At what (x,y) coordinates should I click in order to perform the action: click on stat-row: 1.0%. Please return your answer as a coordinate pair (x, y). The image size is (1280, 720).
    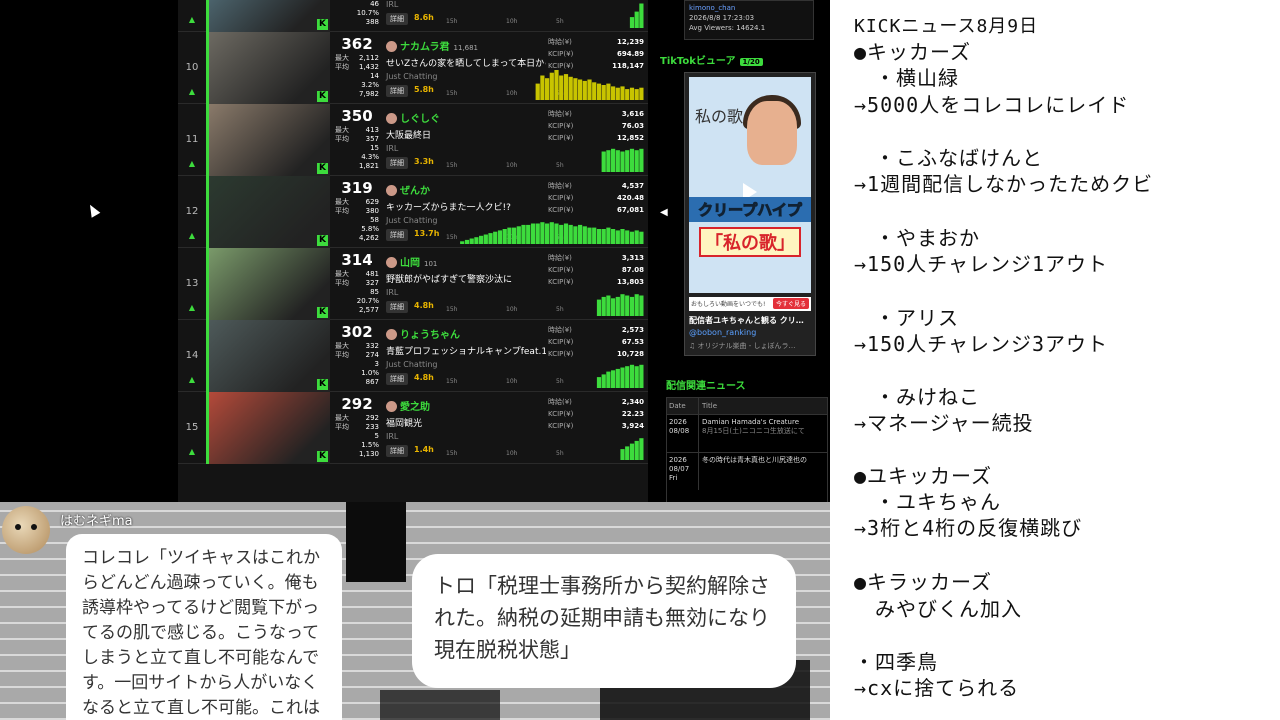
    Looking at the image, I should click on (357, 373).